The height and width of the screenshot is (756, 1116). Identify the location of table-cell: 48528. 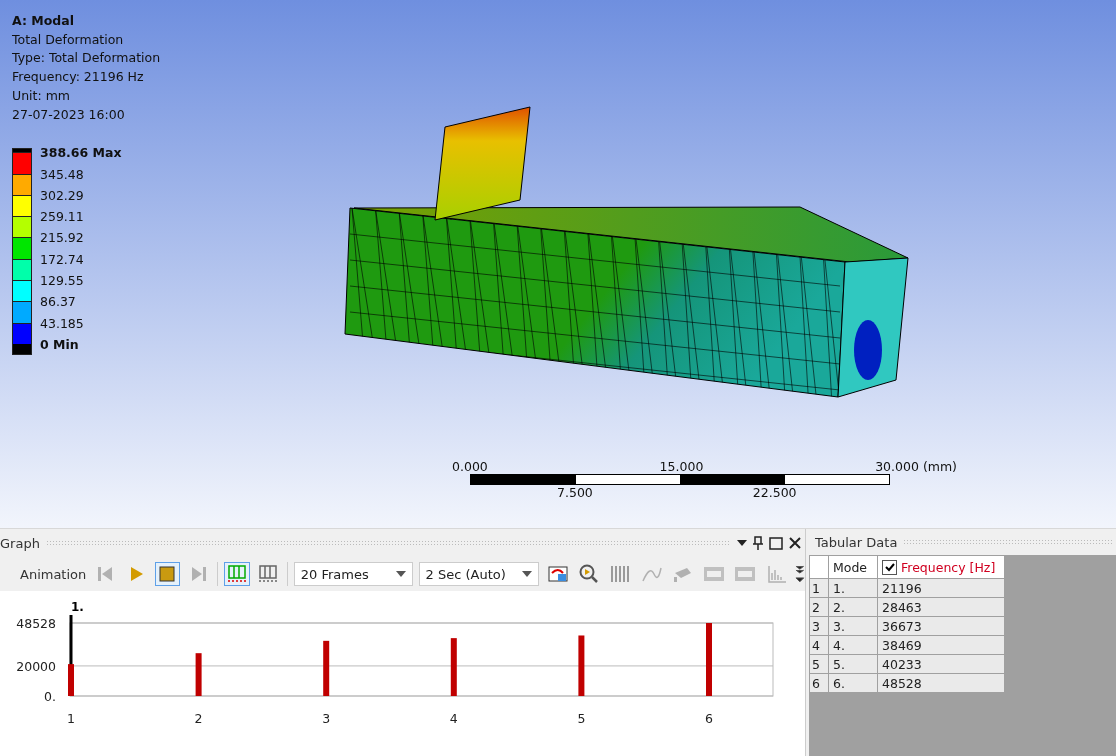
(941, 683).